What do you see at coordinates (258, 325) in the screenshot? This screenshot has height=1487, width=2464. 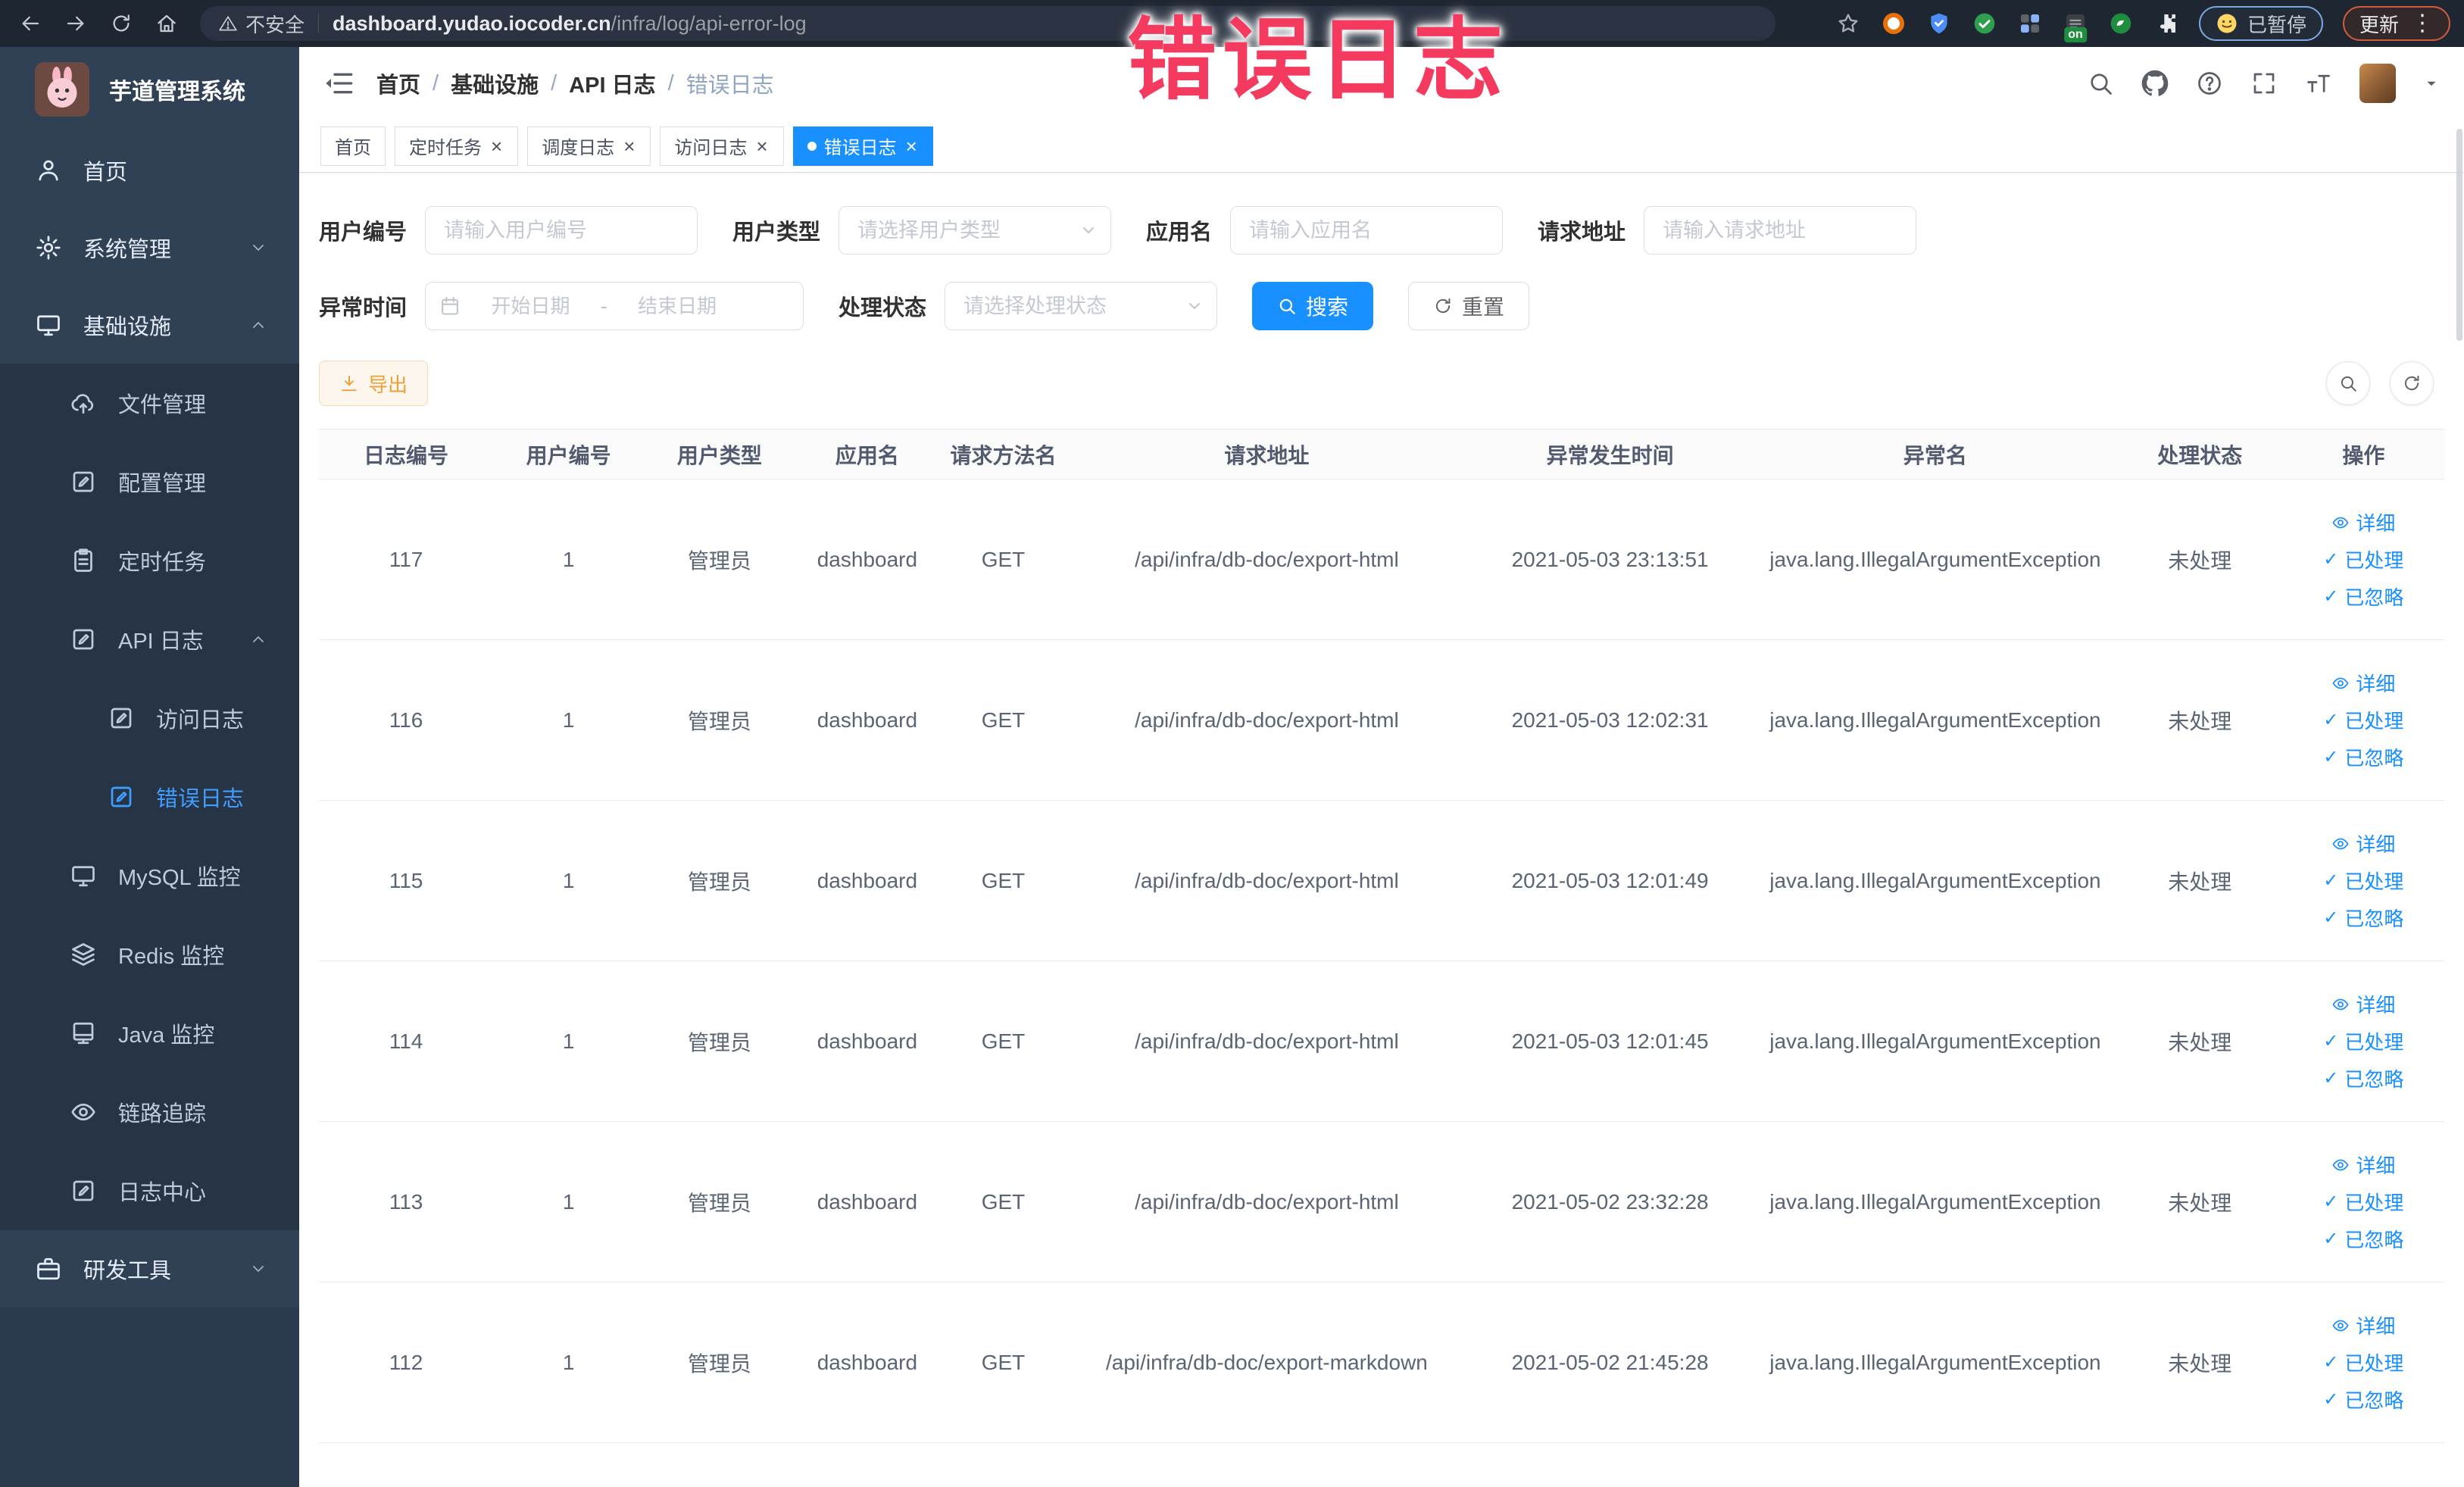 I see `chevron-up-icon` at bounding box center [258, 325].